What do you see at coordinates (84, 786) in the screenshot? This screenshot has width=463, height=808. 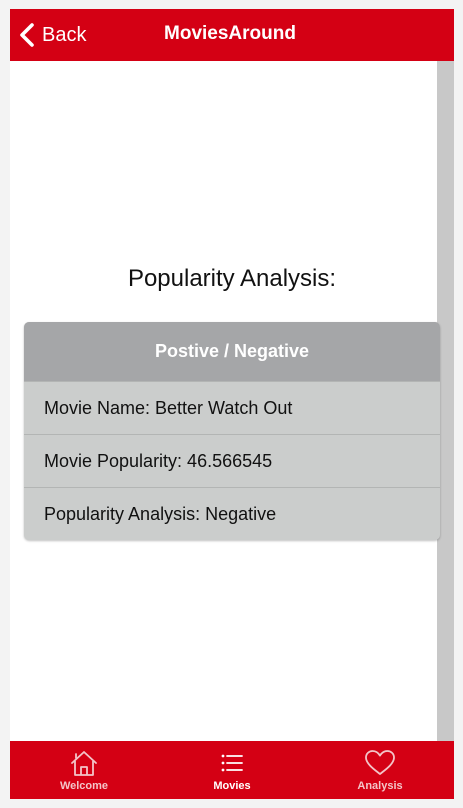 I see `tab-welcome-label: Welcome` at bounding box center [84, 786].